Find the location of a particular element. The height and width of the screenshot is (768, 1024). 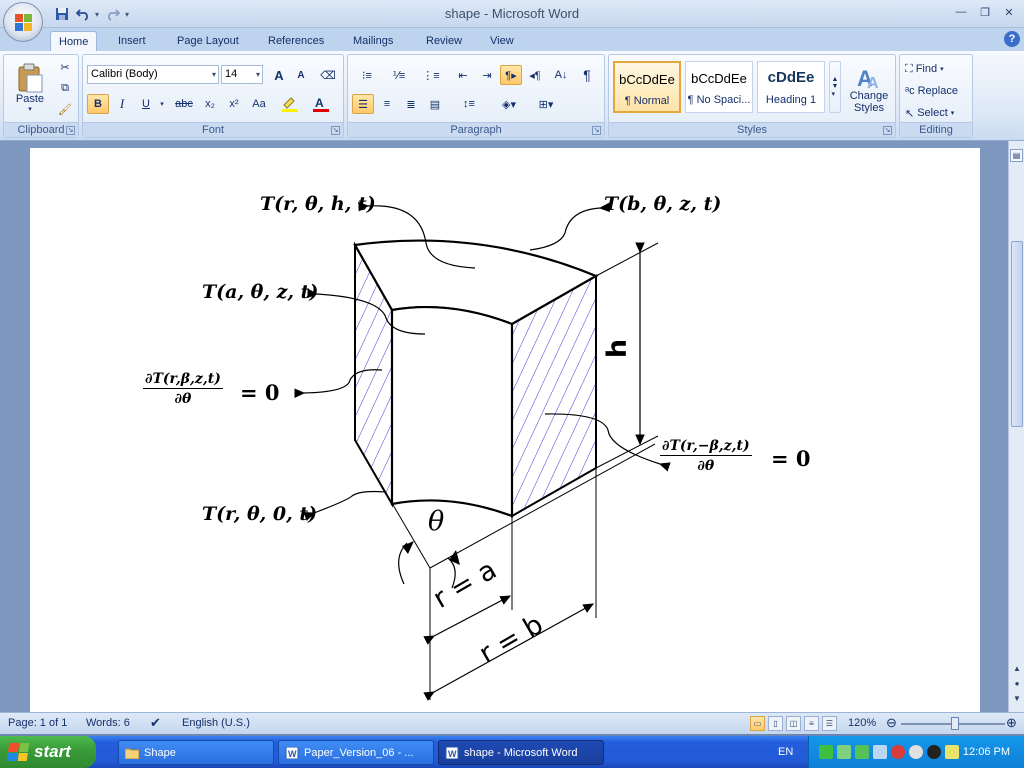

rtl-direction-icon: ◂¶ is located at coordinates (535, 75).